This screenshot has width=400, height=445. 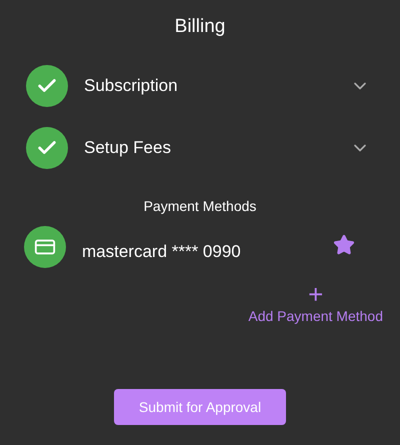 What do you see at coordinates (162, 252) in the screenshot?
I see `payment-method-label: mastercard **** 0990` at bounding box center [162, 252].